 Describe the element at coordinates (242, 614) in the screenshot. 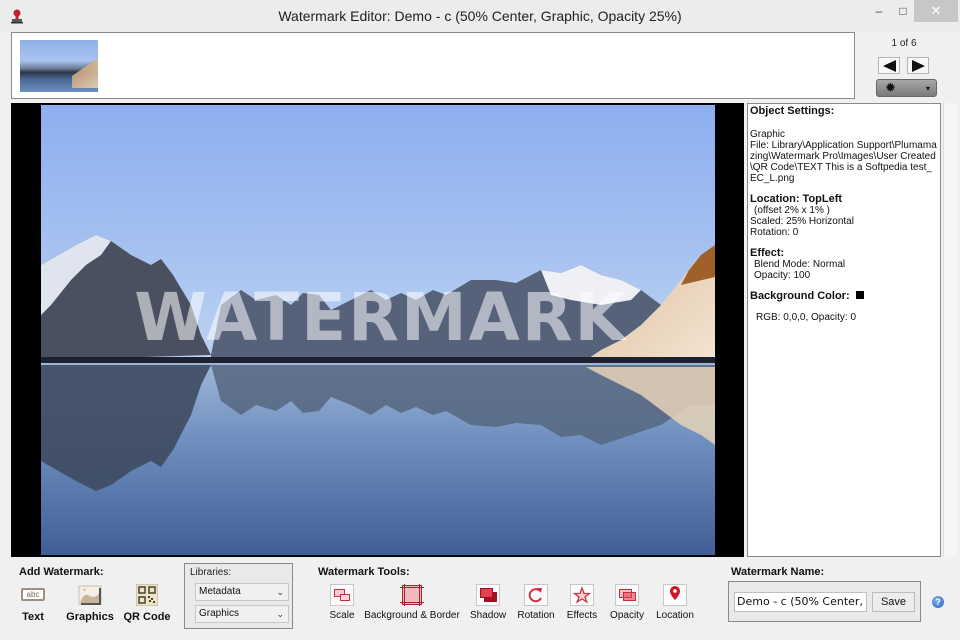

I see `graphics-library-select: Graphics ⌄` at that location.